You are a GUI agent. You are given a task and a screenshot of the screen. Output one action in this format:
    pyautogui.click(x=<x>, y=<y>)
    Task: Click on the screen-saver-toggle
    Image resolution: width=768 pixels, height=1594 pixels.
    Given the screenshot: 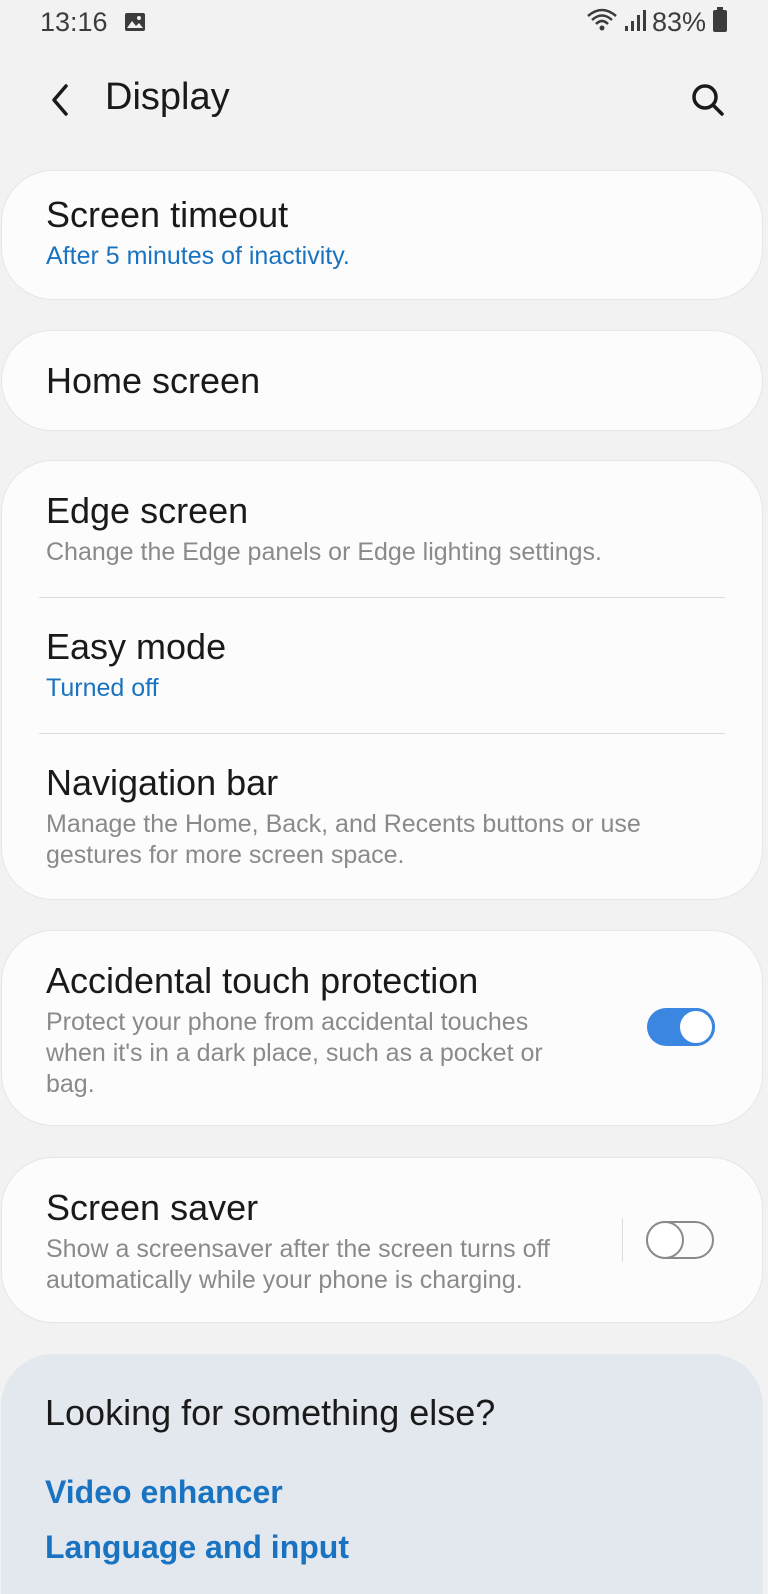 What is the action you would take?
    pyautogui.click(x=680, y=1240)
    